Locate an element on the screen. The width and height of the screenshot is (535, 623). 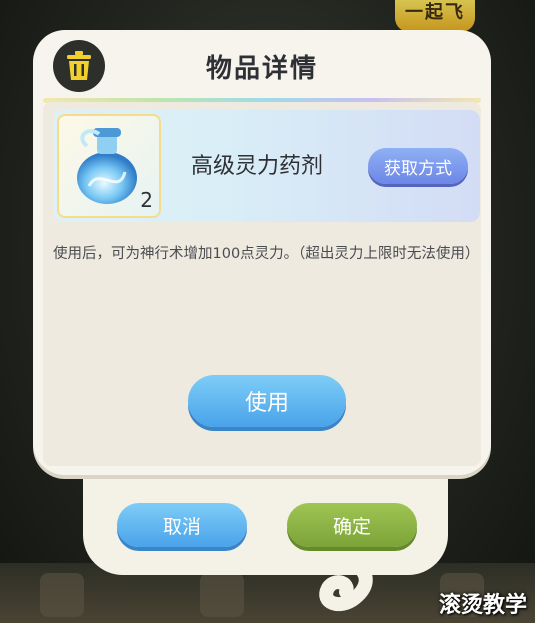
obtain-method-button: 获取方式 is located at coordinates (418, 166).